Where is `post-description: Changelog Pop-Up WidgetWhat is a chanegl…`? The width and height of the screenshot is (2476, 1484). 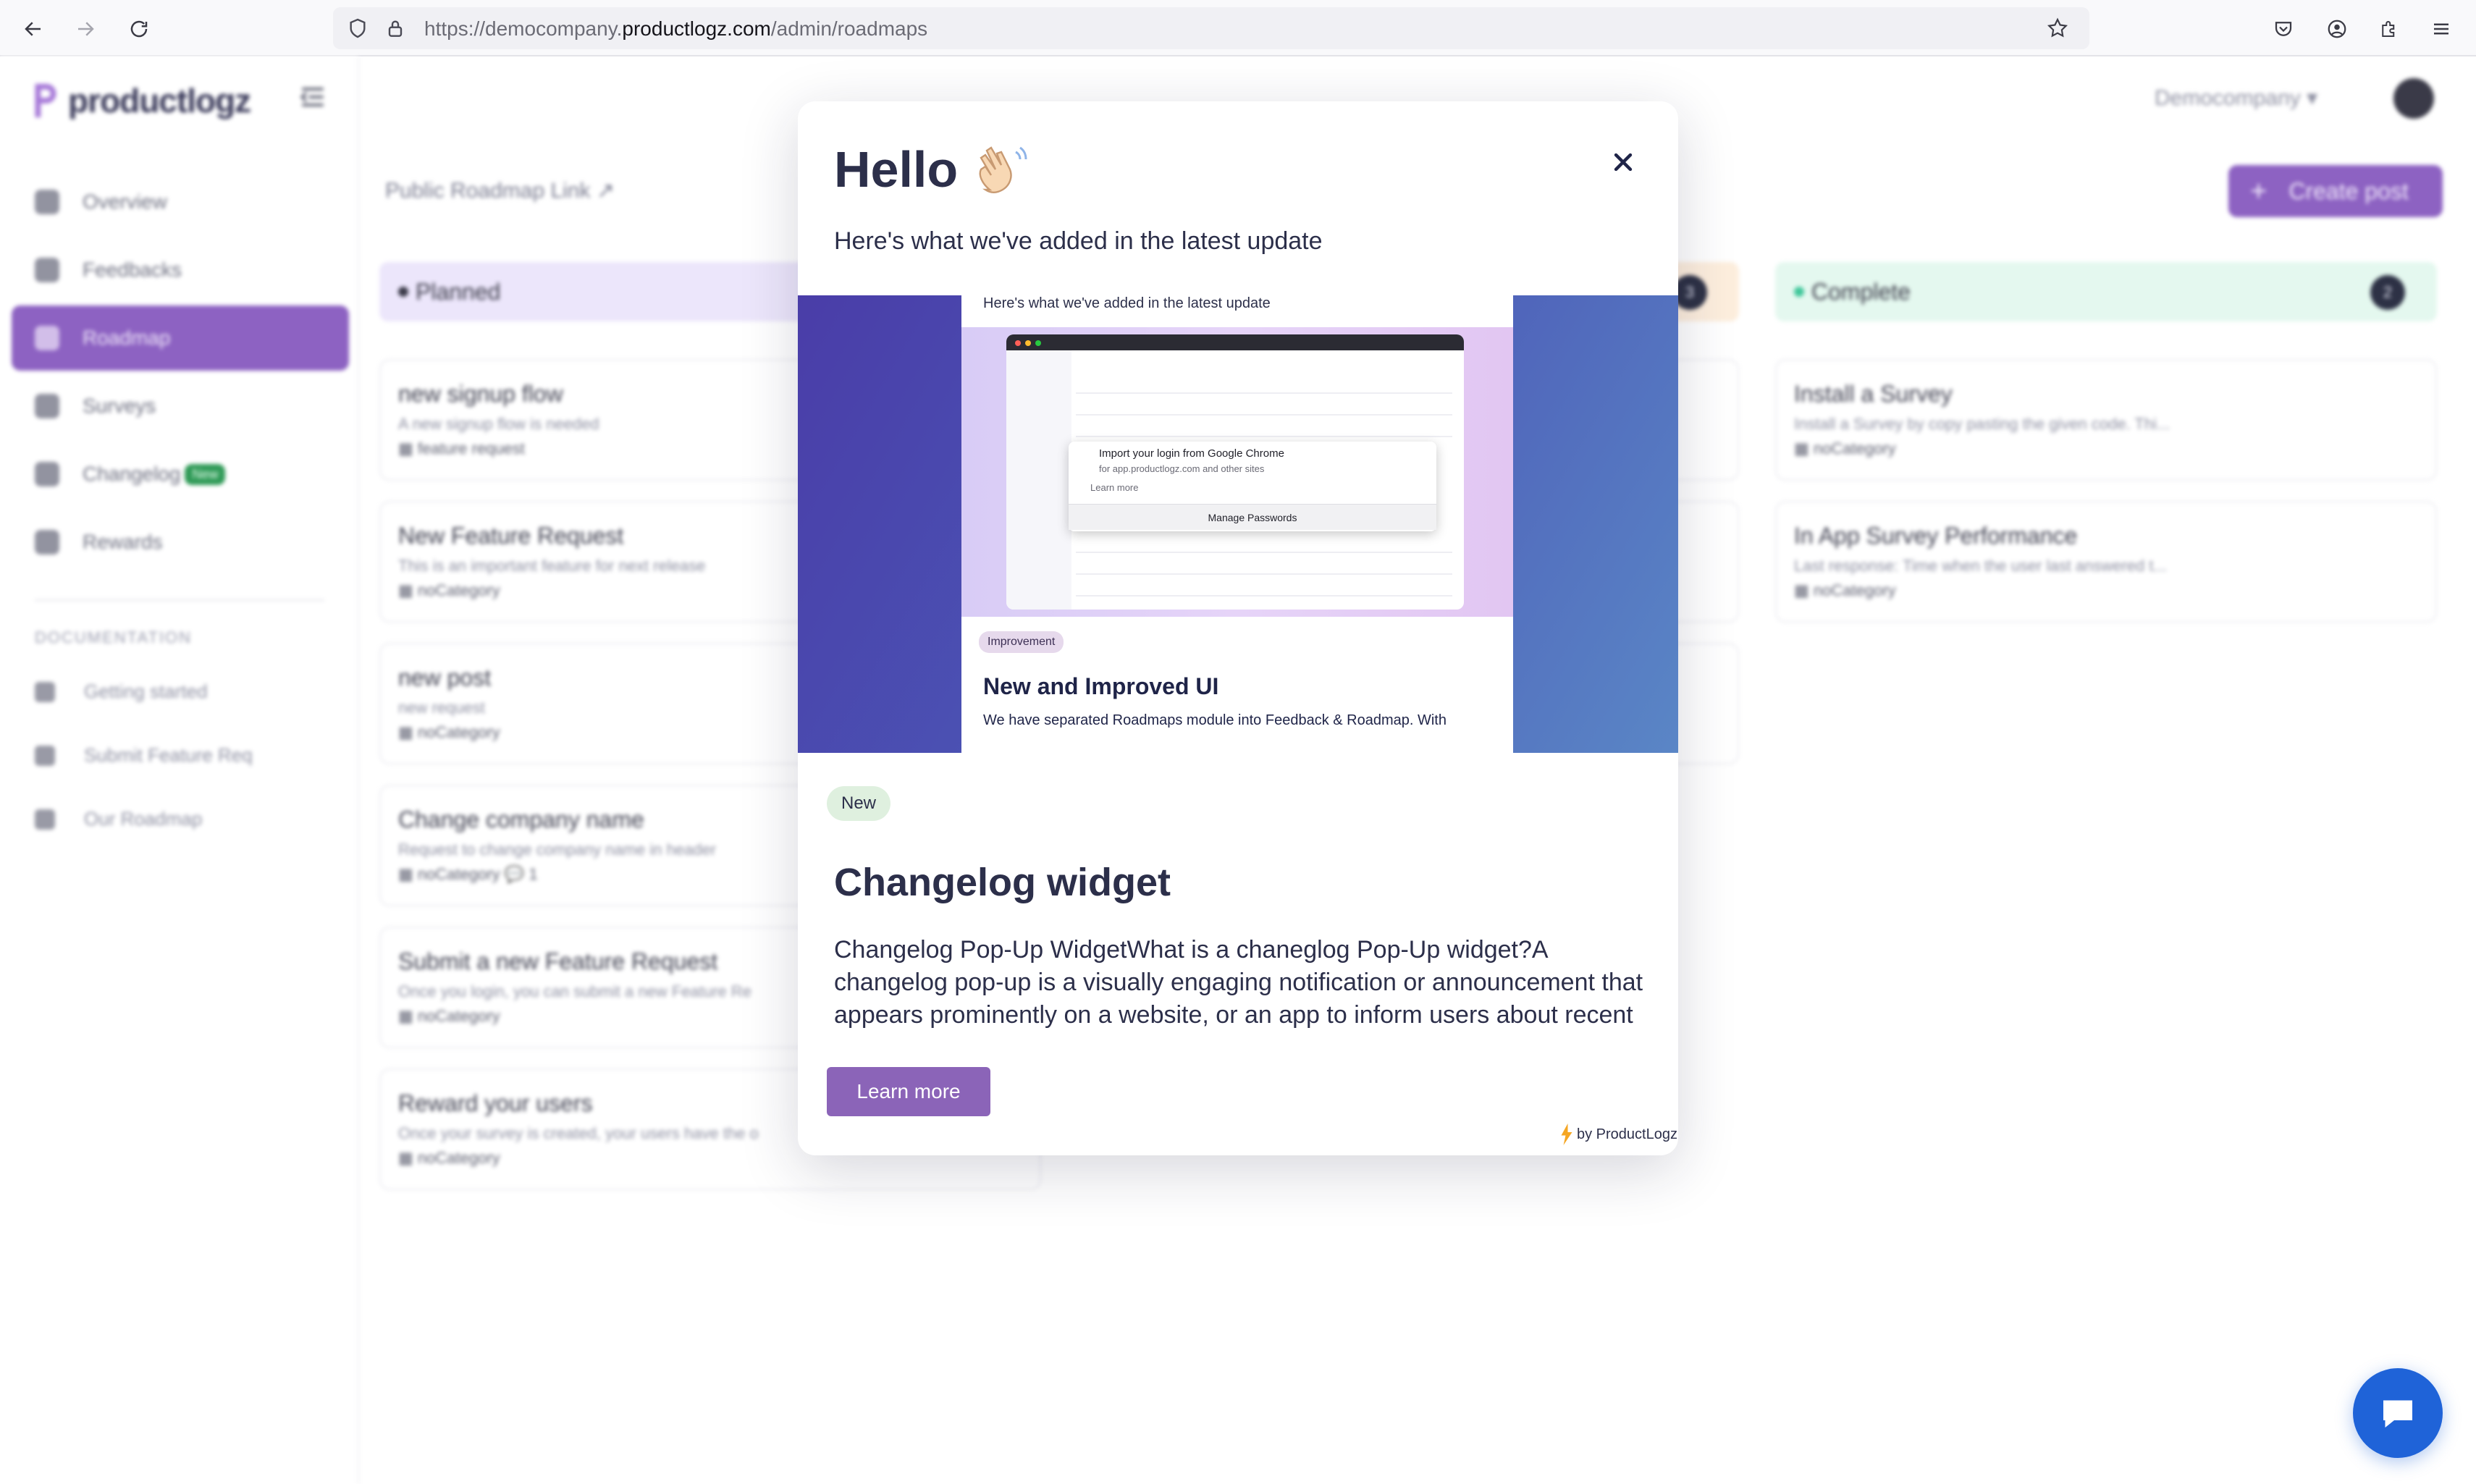
post-description: Changelog Pop-Up WidgetWhat is a chanegl… is located at coordinates (1238, 985).